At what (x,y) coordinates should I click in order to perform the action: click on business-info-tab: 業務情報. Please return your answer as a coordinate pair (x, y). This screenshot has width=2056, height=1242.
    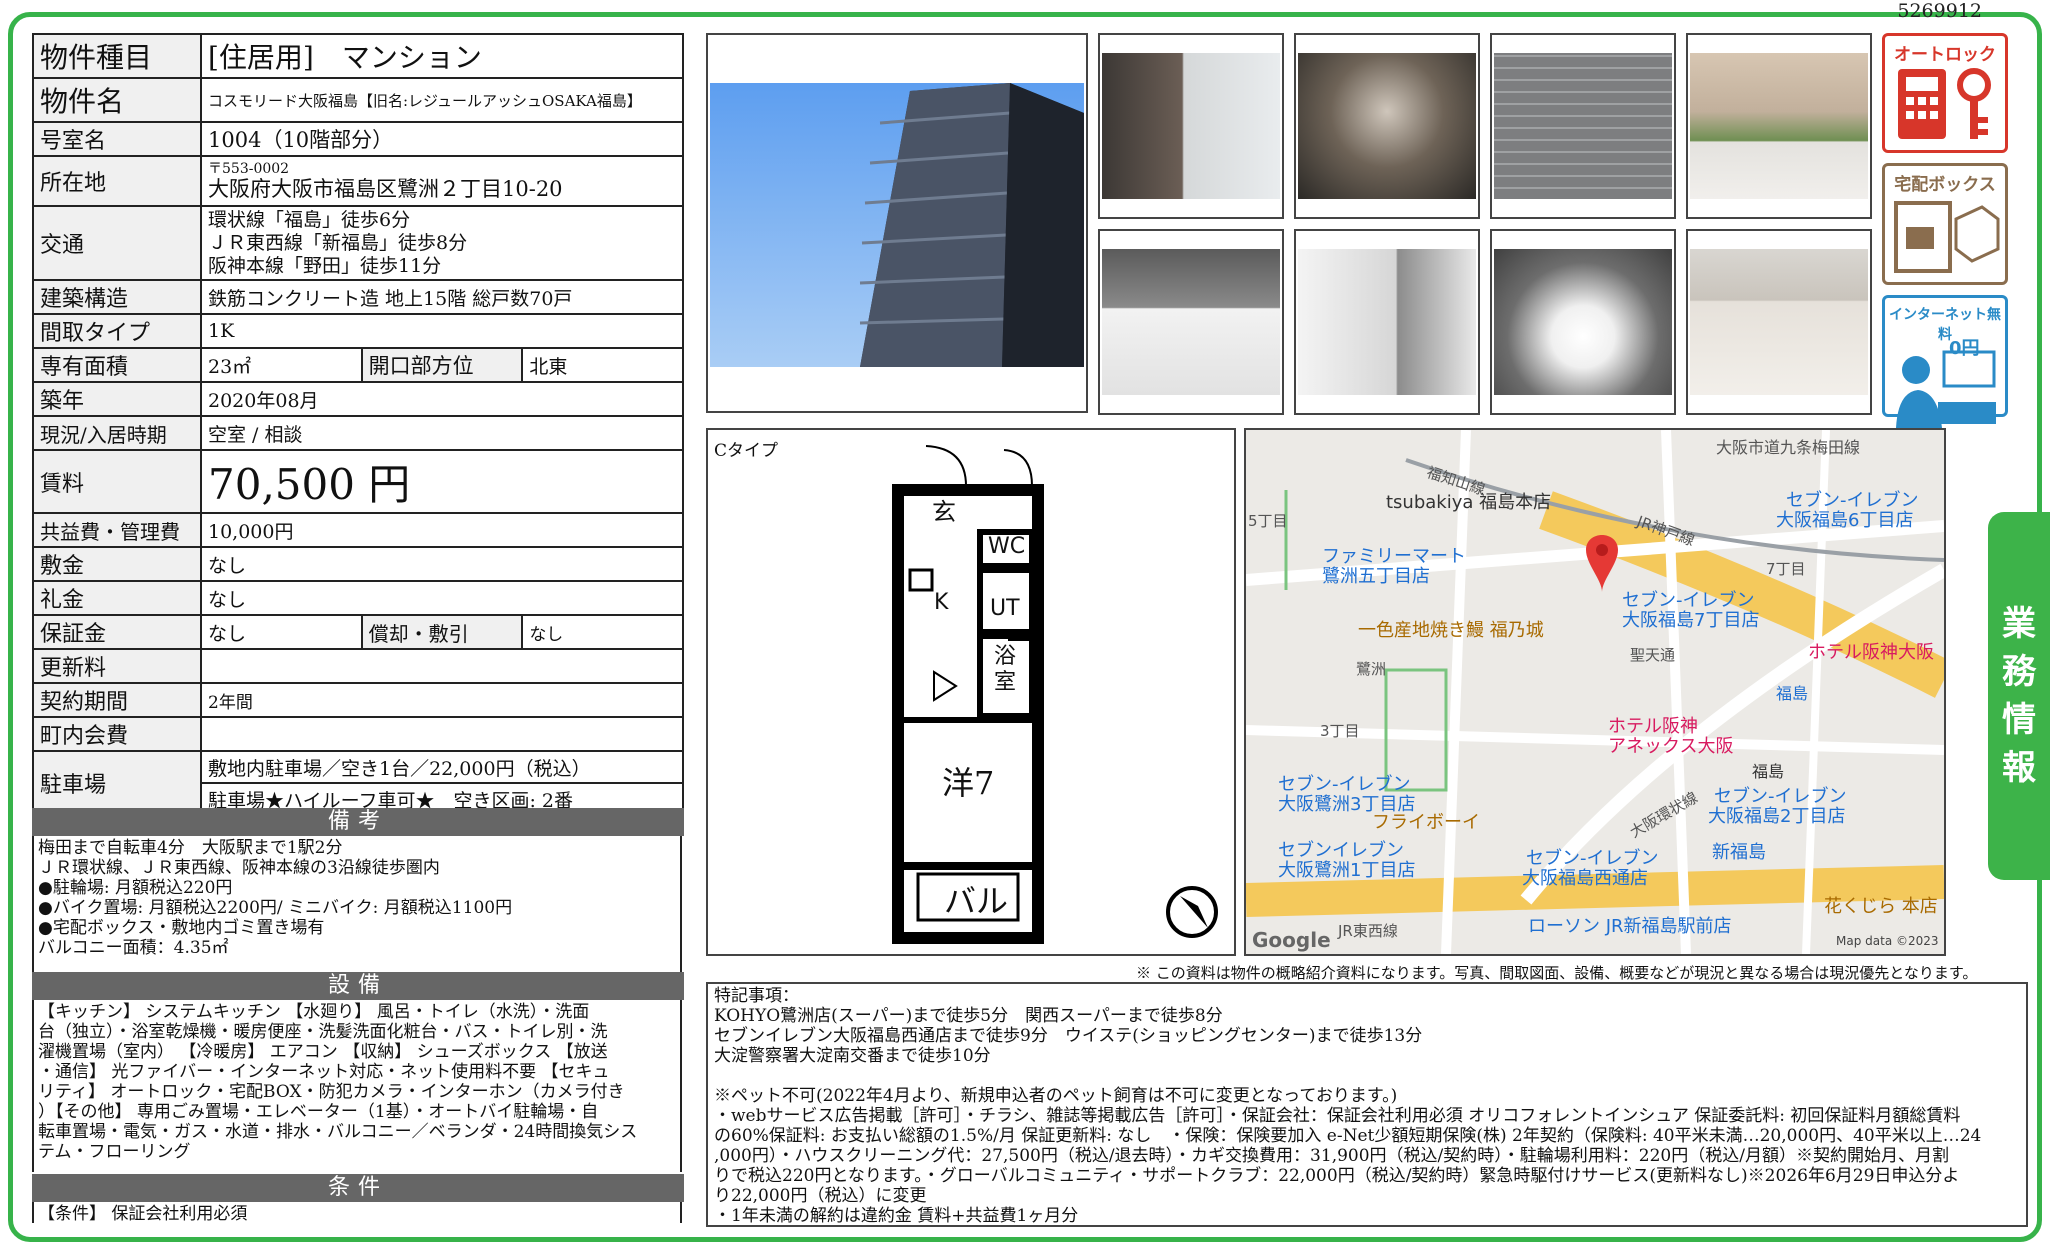
    Looking at the image, I should click on (2019, 696).